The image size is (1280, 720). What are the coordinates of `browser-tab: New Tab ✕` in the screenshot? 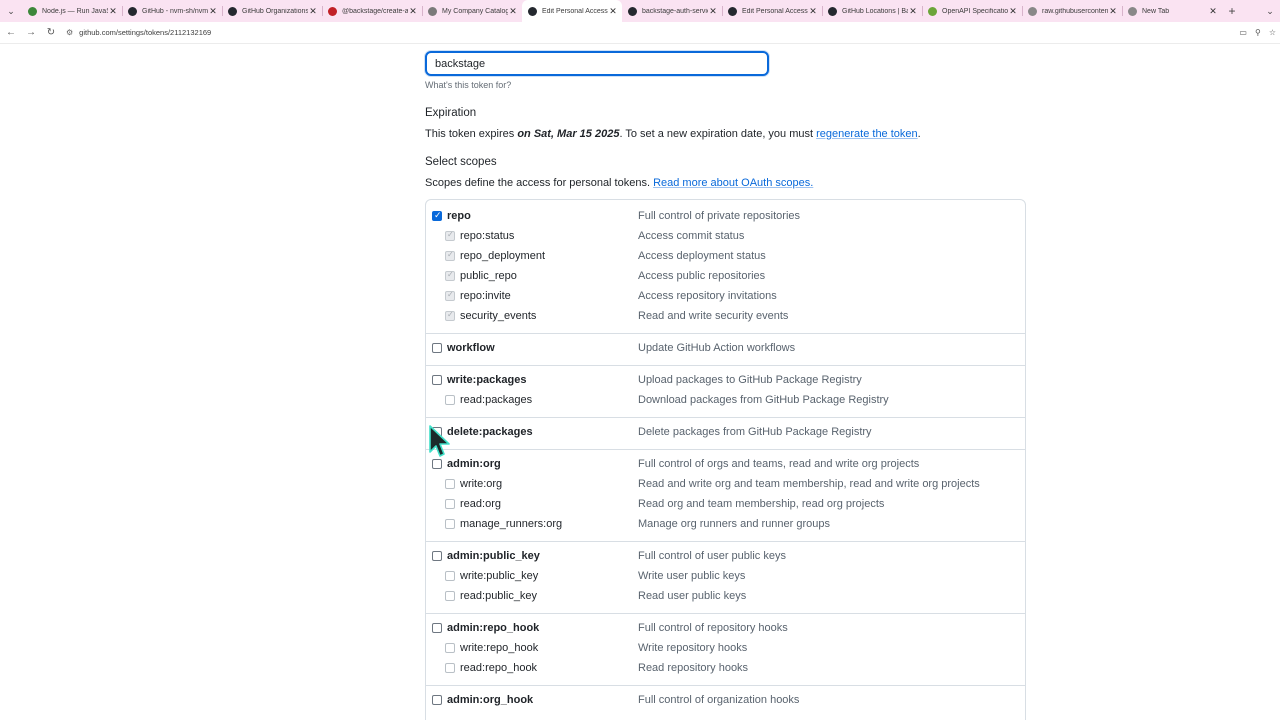 It's located at (1172, 11).